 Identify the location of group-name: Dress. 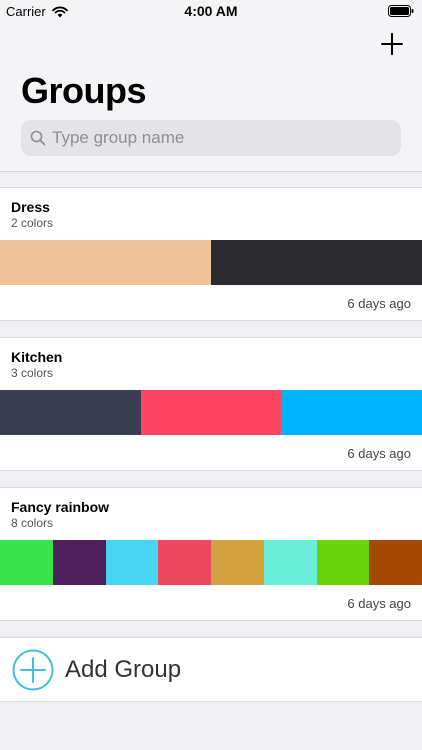
(30, 207).